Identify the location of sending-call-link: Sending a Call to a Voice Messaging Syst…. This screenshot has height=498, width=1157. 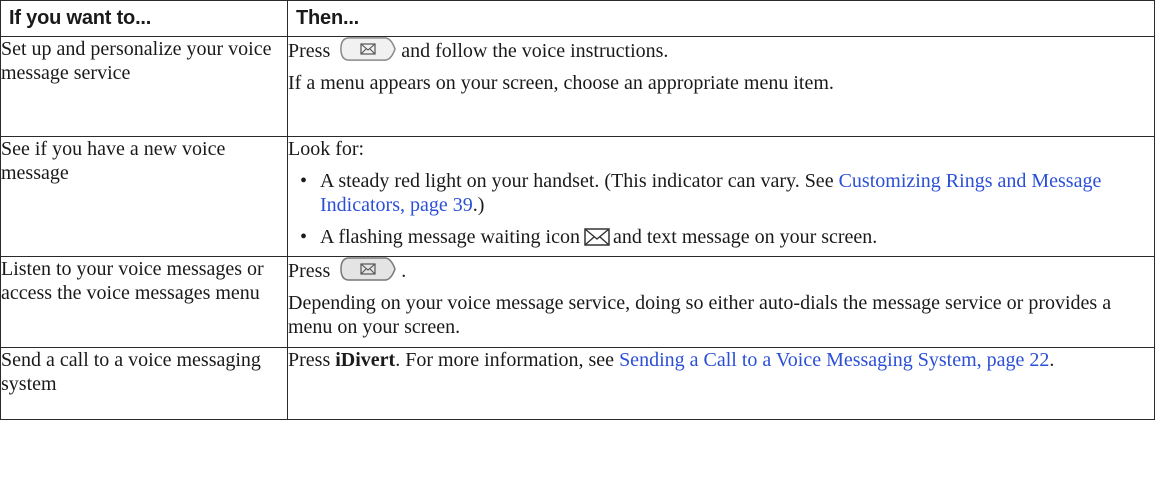
(834, 360).